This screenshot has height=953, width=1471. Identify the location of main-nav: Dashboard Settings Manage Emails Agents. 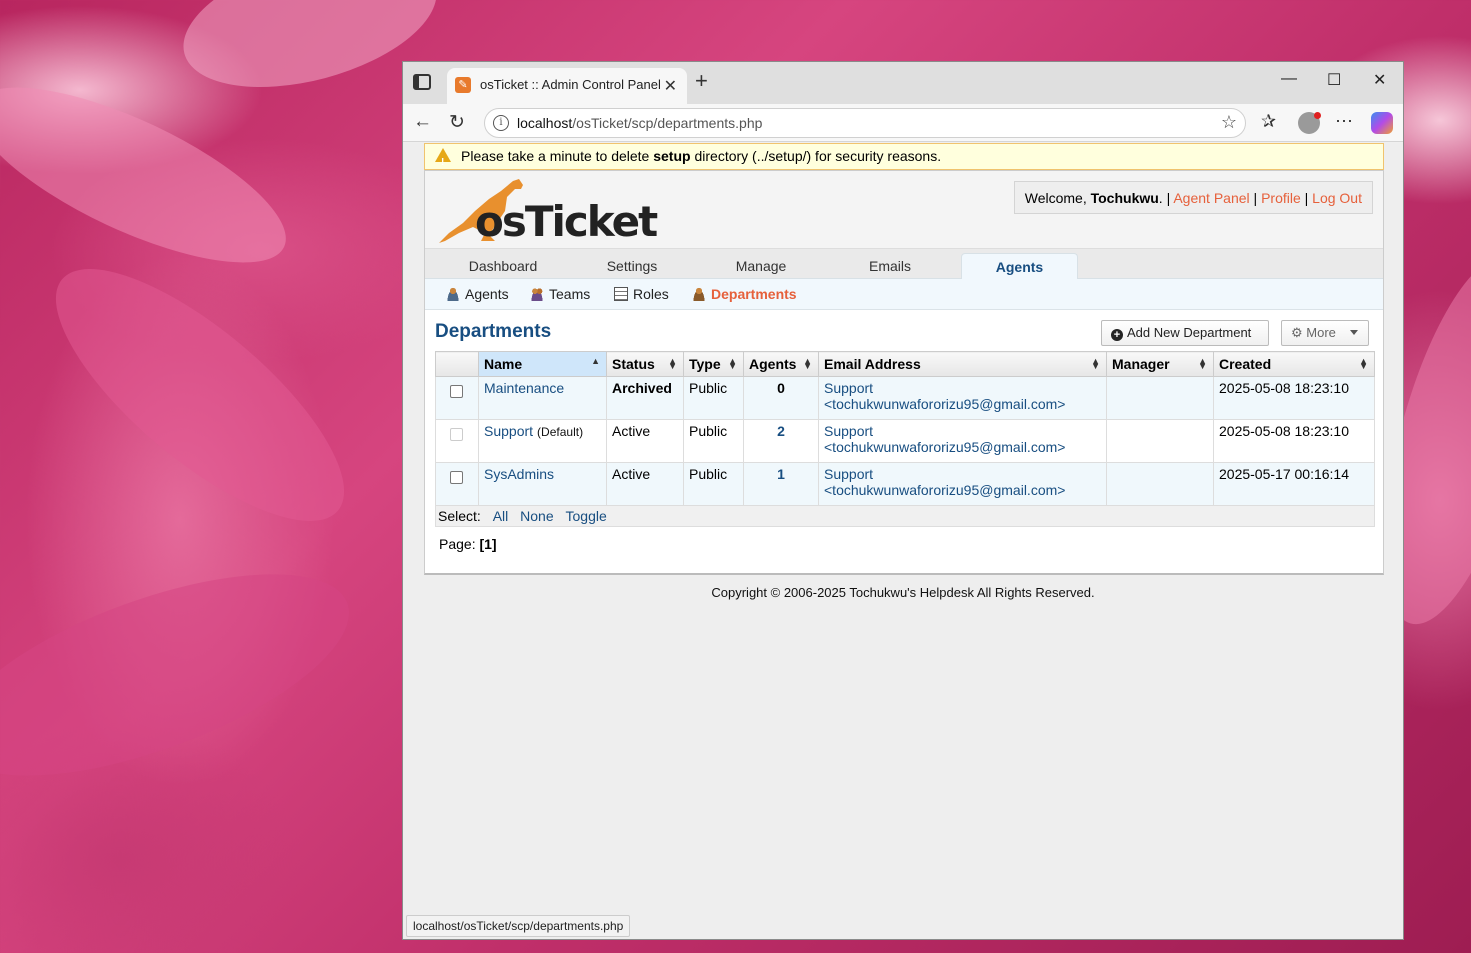
(904, 264).